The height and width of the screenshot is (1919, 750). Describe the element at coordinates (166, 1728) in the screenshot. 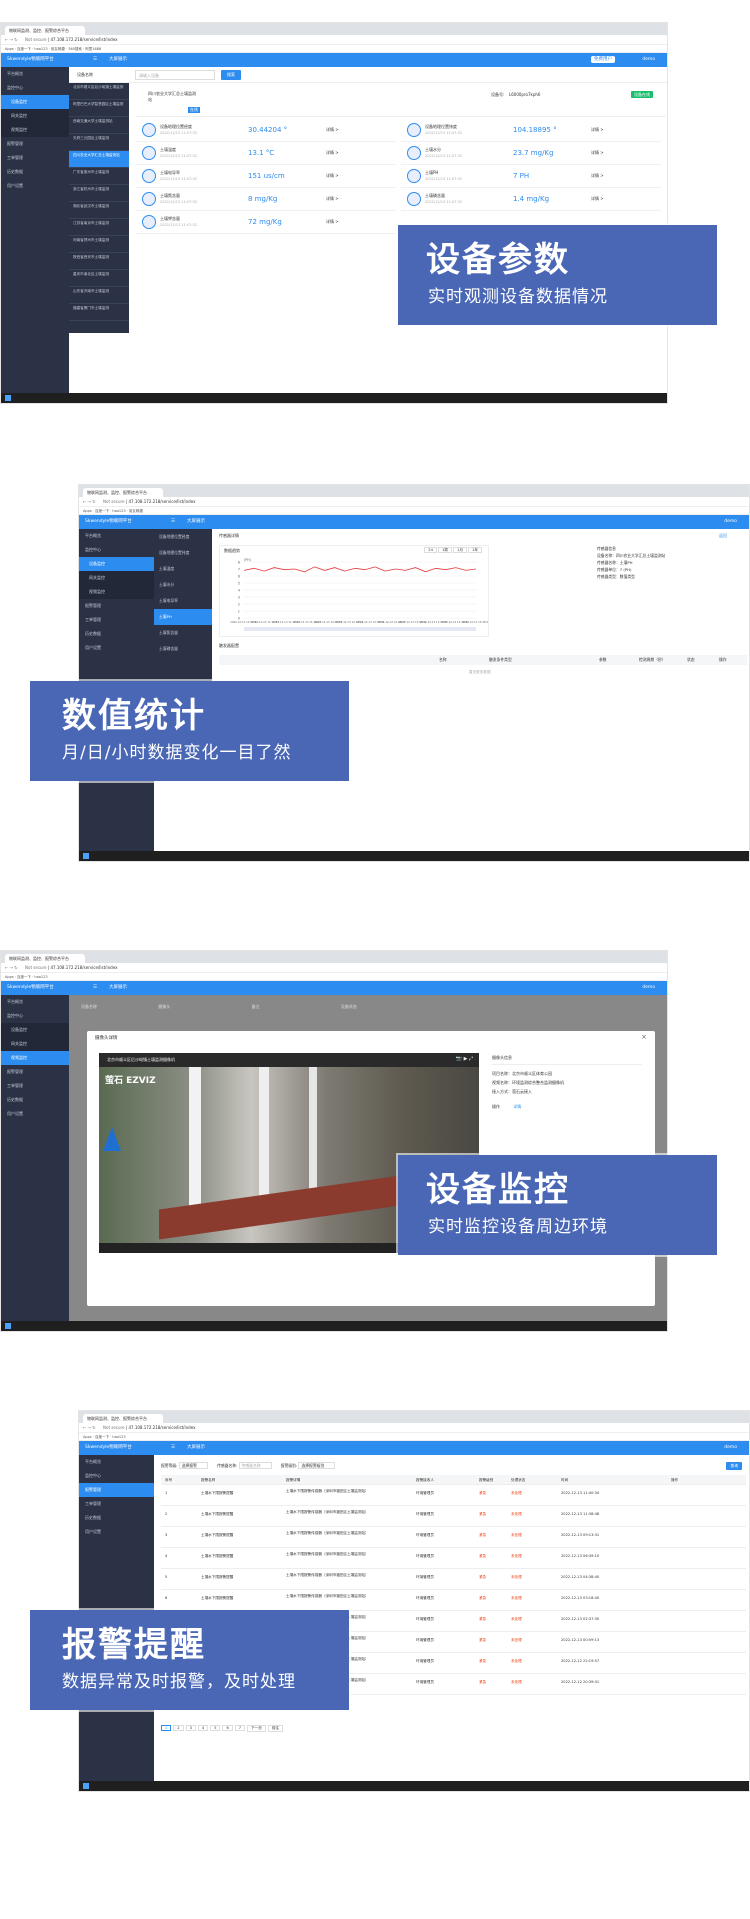

I see `page-button: 1` at that location.